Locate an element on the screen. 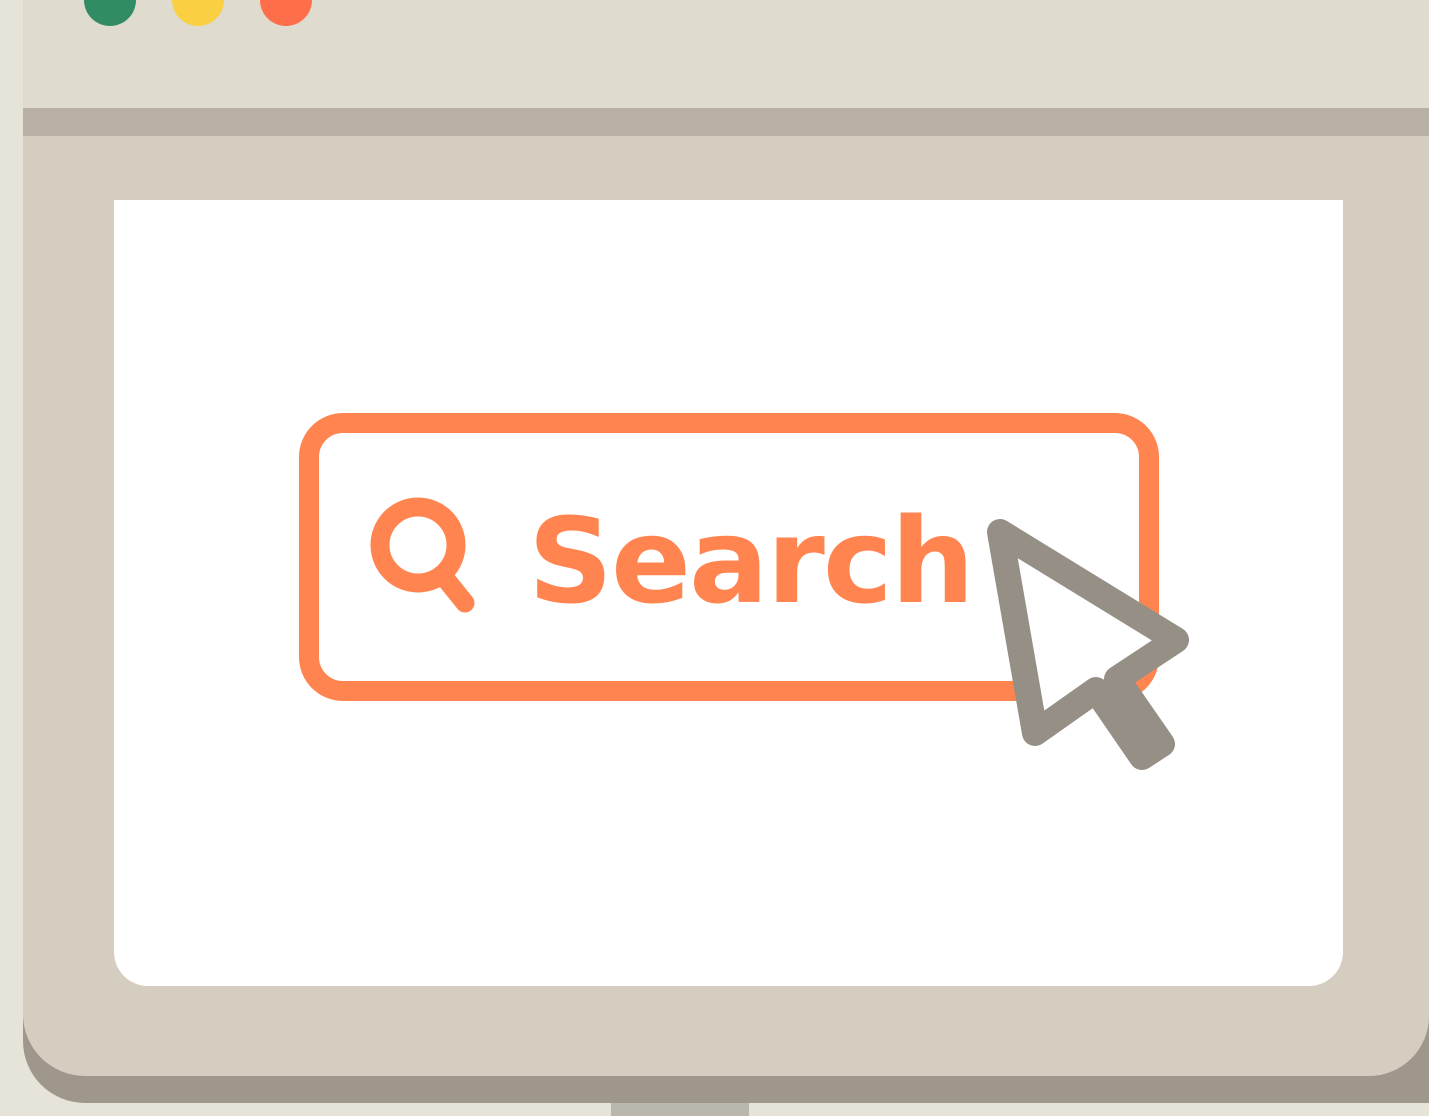 The height and width of the screenshot is (1116, 1429). search-label: Search is located at coordinates (751, 561).